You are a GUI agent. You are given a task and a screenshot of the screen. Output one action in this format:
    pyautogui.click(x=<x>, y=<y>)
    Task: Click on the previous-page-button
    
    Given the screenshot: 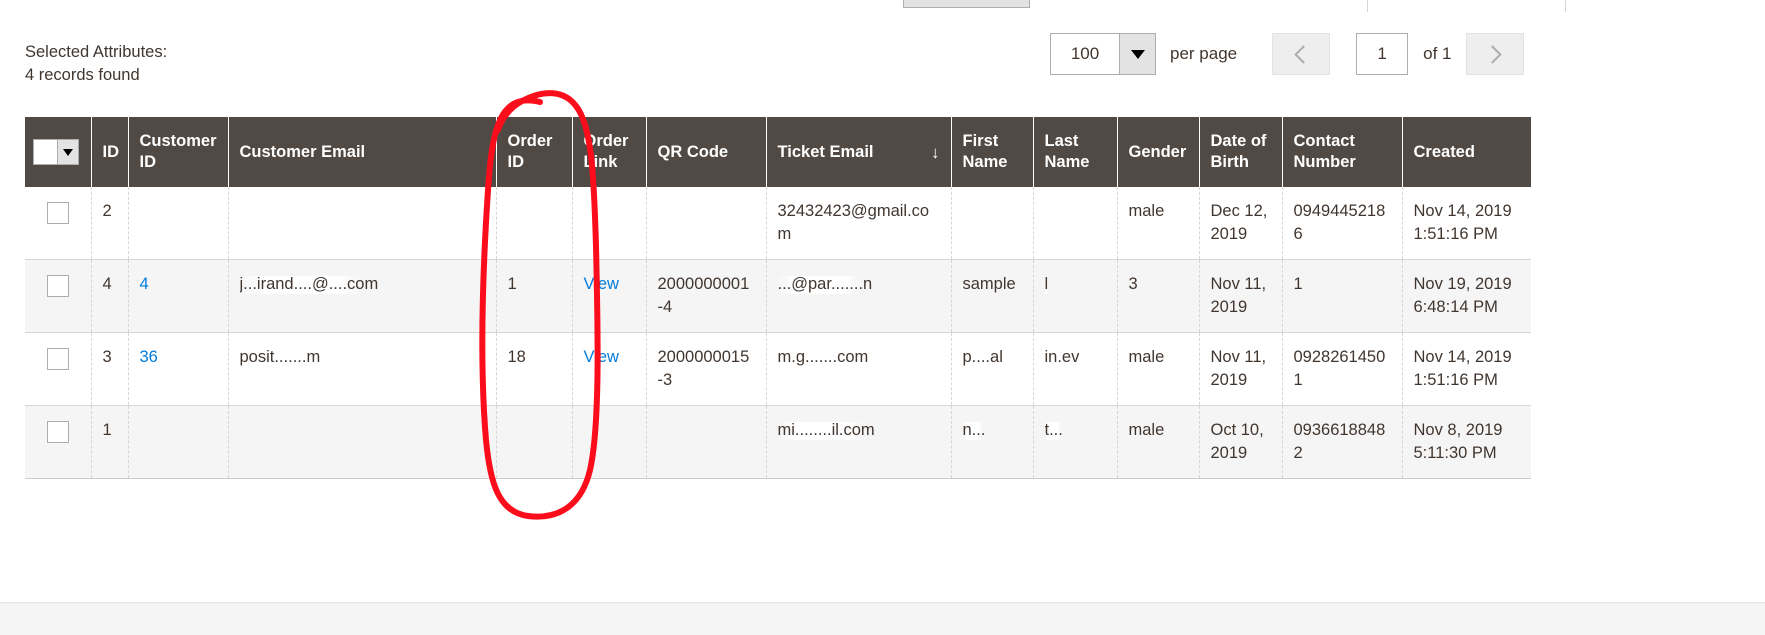 What is the action you would take?
    pyautogui.click(x=1301, y=54)
    